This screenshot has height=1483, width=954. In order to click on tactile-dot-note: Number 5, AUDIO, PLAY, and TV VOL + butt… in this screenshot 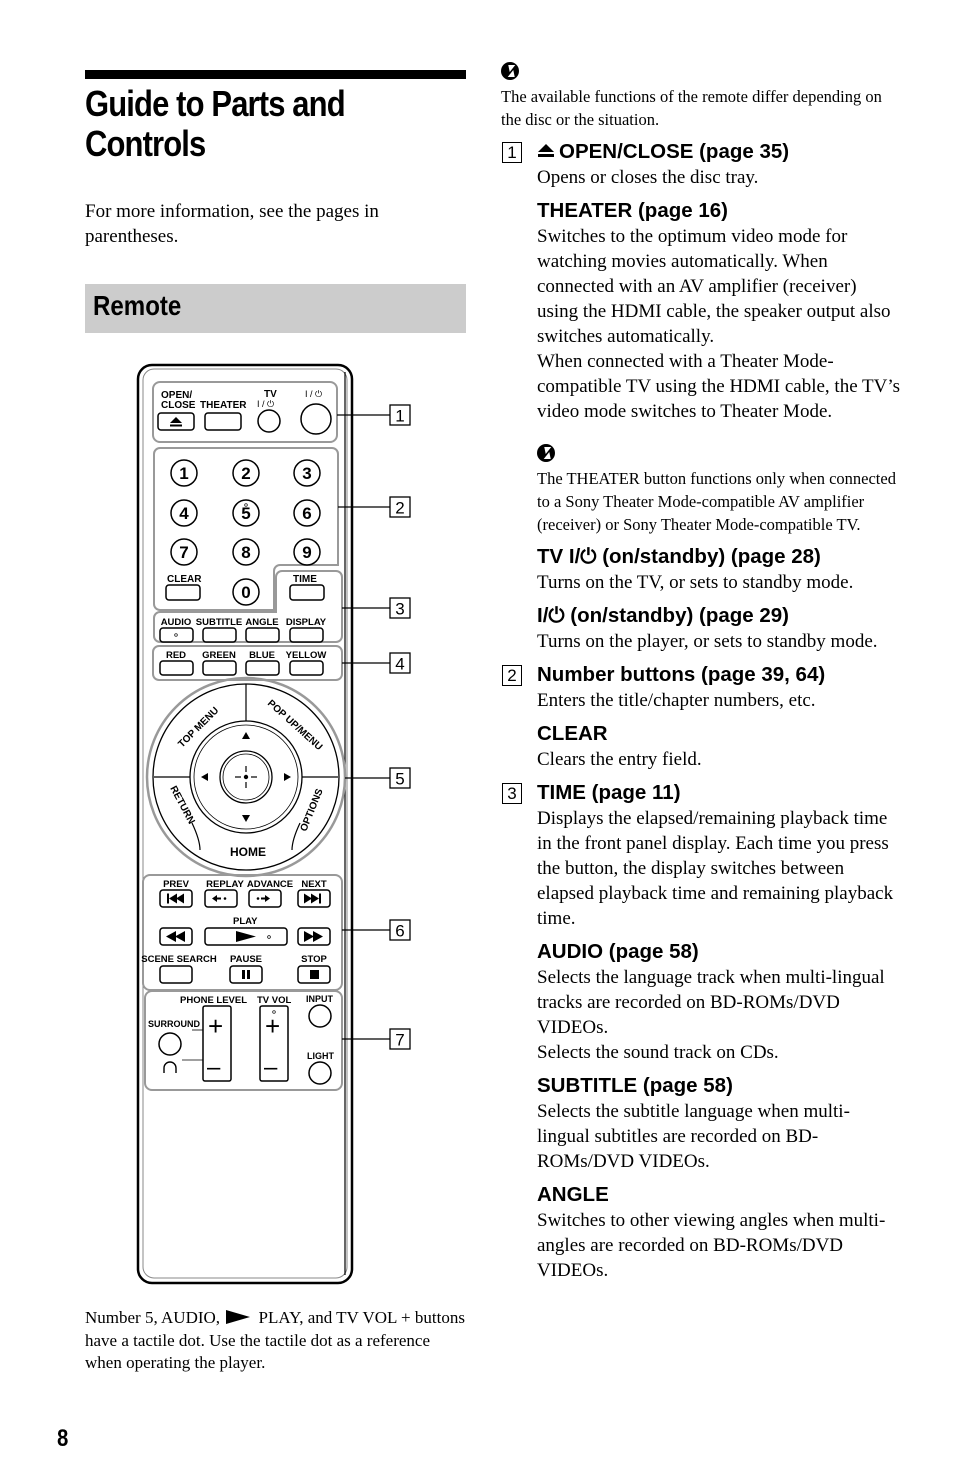, I will do `click(275, 1341)`.